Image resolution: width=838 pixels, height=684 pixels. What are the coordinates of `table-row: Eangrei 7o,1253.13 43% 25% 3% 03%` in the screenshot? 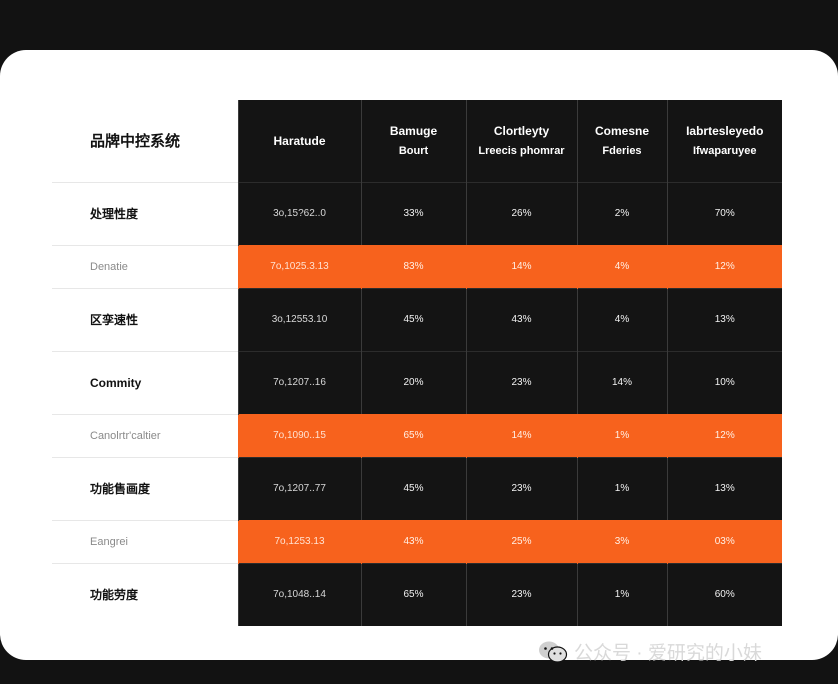 It's located at (417, 541).